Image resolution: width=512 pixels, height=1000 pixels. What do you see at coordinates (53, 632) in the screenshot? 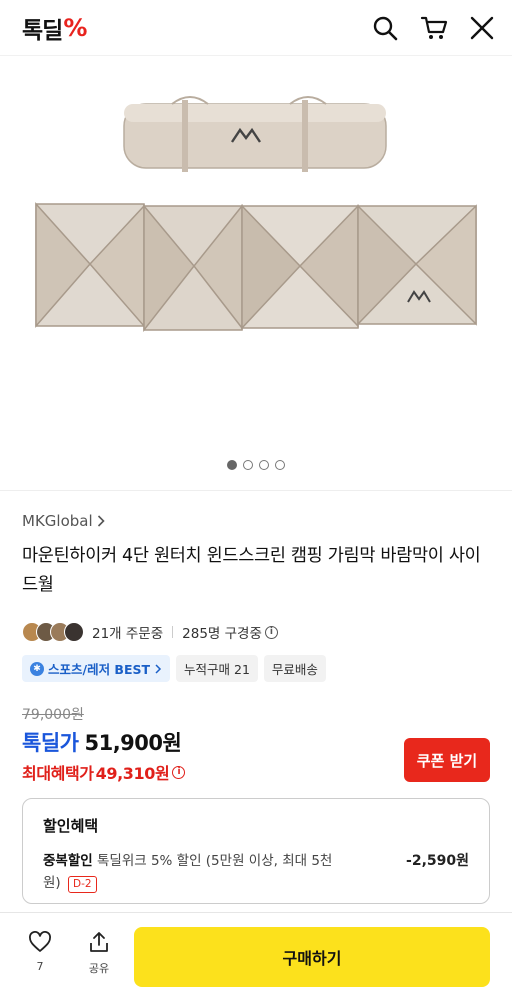
I see `buyer-avatars` at bounding box center [53, 632].